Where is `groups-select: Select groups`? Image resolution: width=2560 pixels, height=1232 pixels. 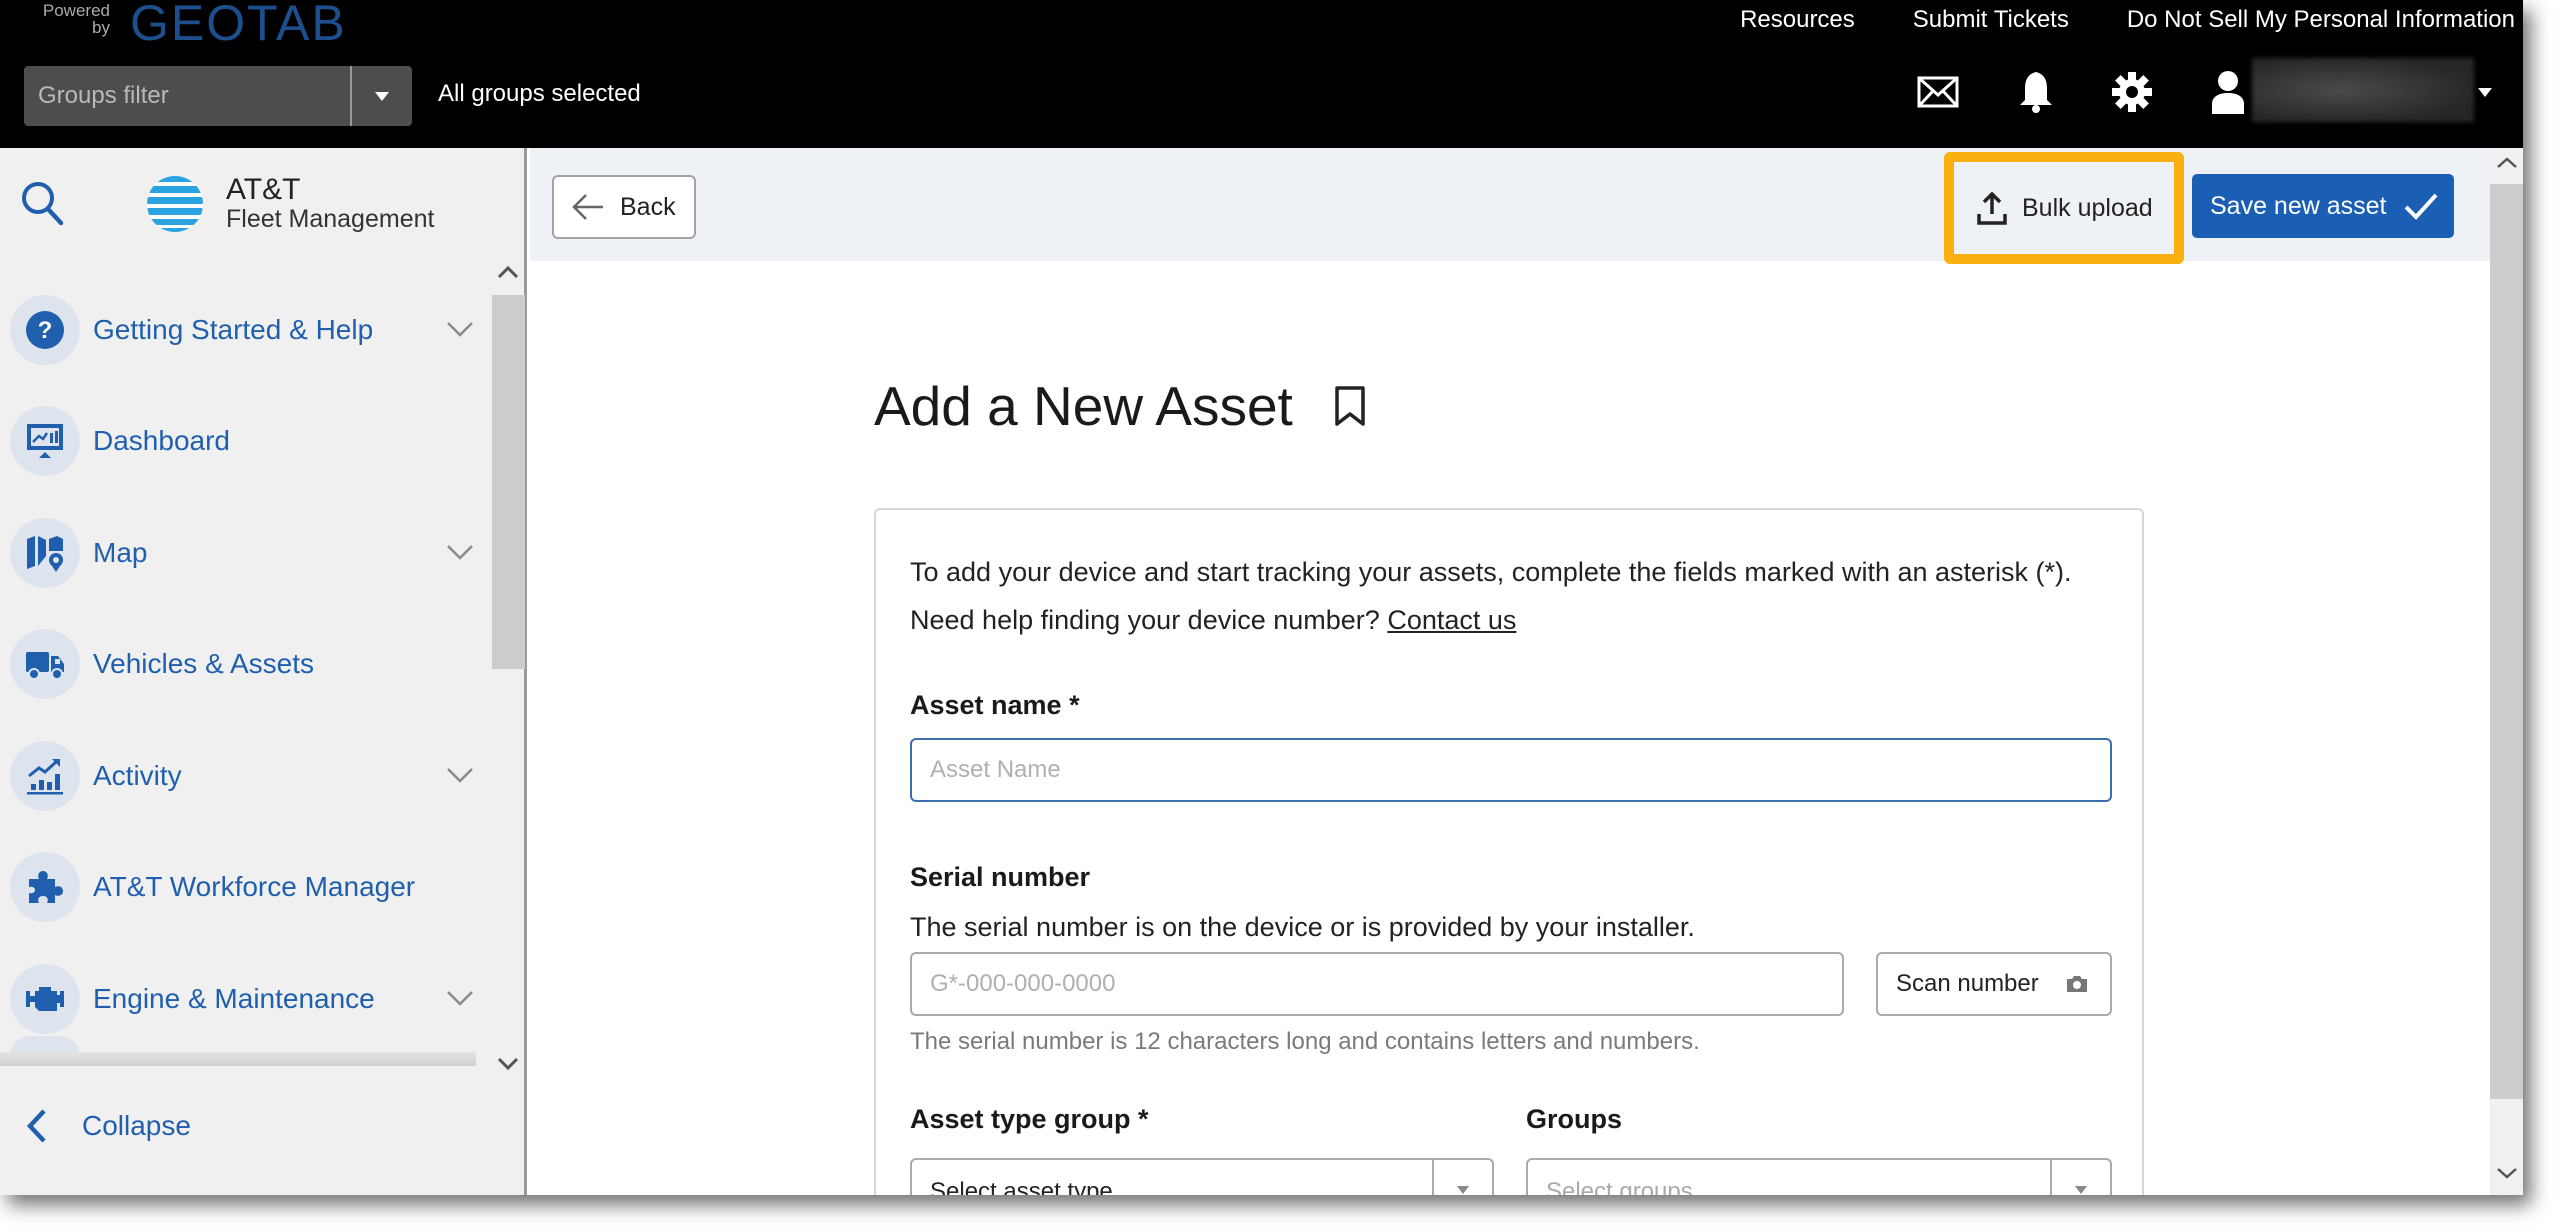 groups-select: Select groups is located at coordinates (1819, 1176).